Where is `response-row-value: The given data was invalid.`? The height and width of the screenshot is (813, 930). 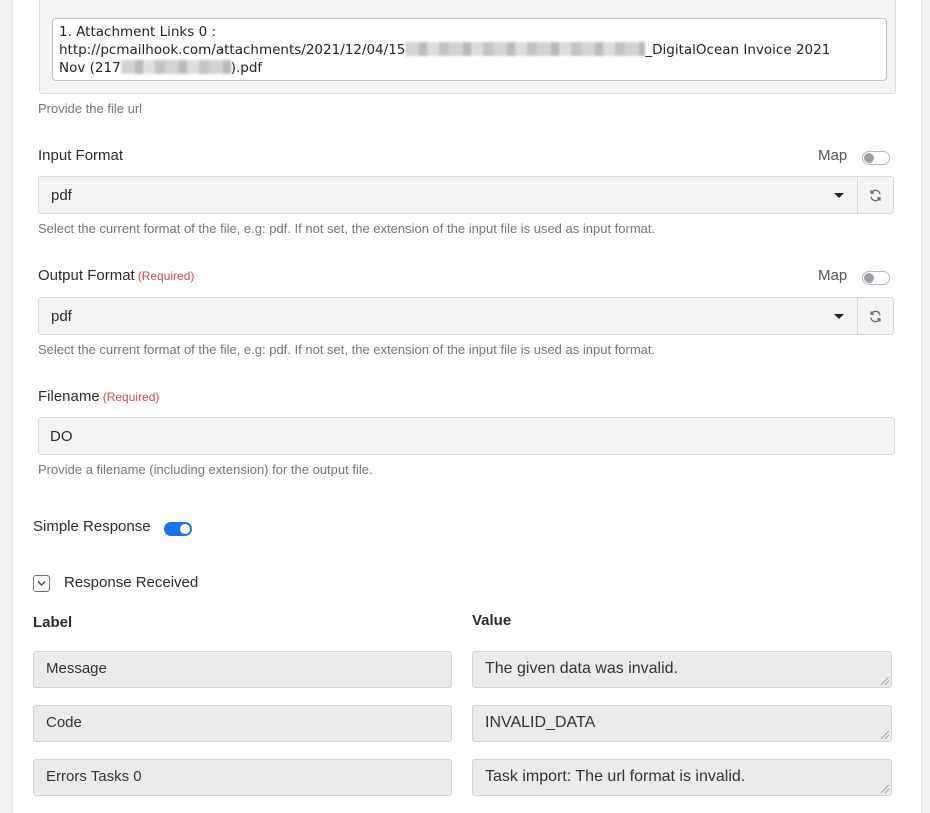 response-row-value: The given data was invalid. is located at coordinates (682, 669).